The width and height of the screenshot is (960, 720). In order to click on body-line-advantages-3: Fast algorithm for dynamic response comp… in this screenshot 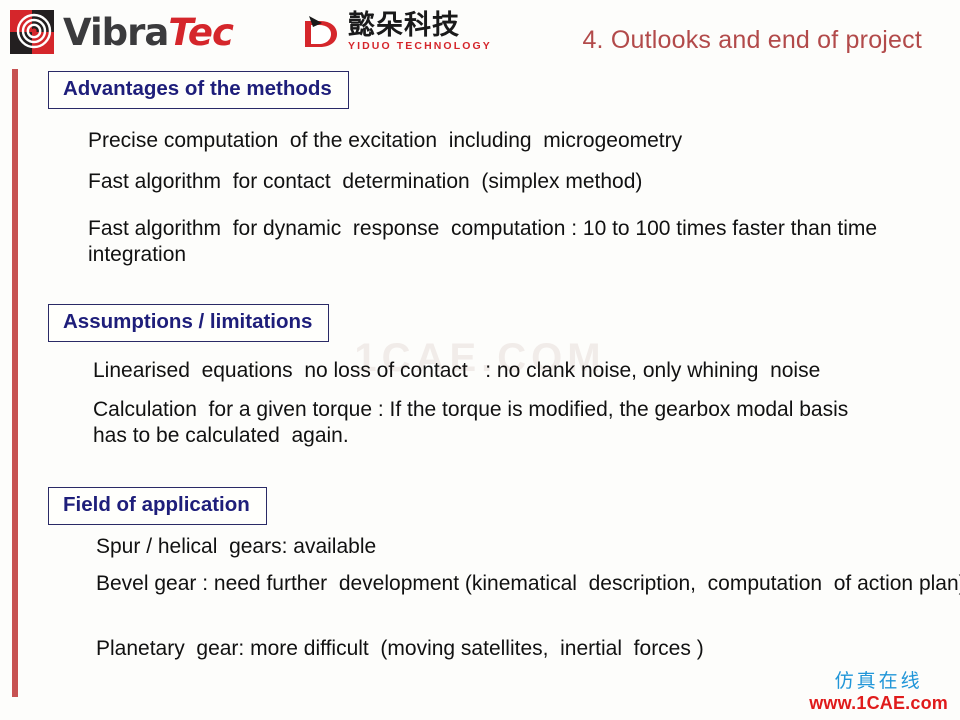, I will do `click(485, 241)`.